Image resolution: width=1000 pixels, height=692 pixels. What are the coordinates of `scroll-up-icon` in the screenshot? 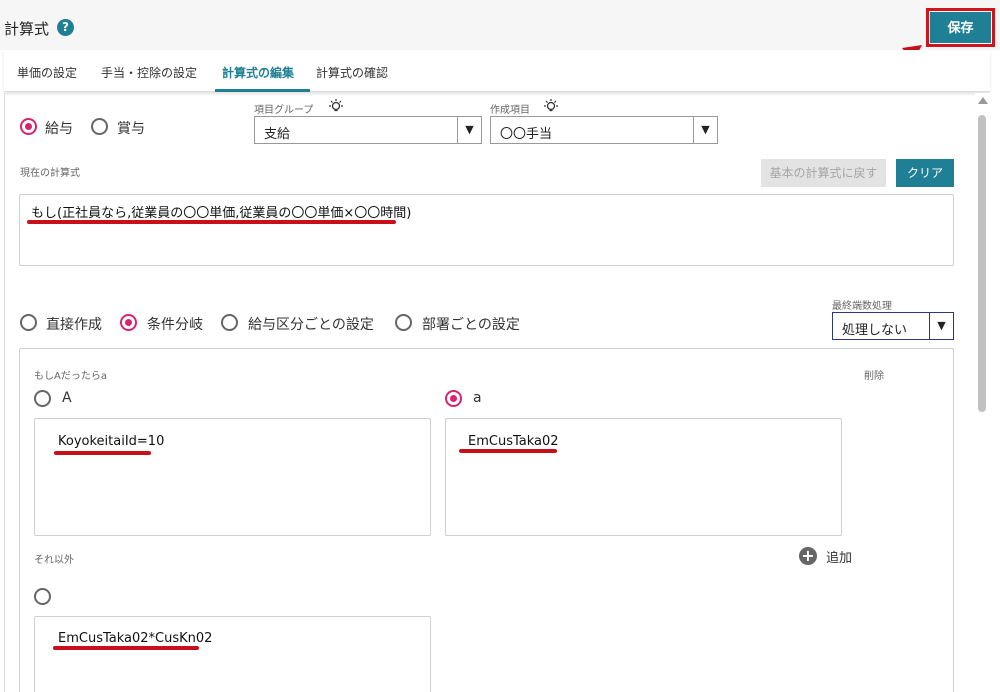 It's located at (983, 100).